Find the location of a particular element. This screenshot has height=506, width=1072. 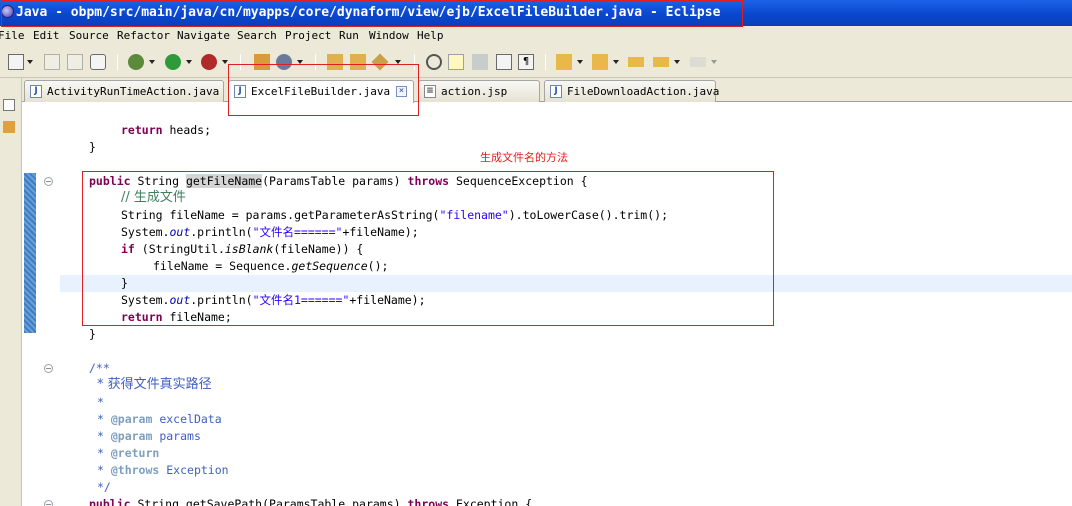

jsp-file-icon: ≡ is located at coordinates (430, 91).